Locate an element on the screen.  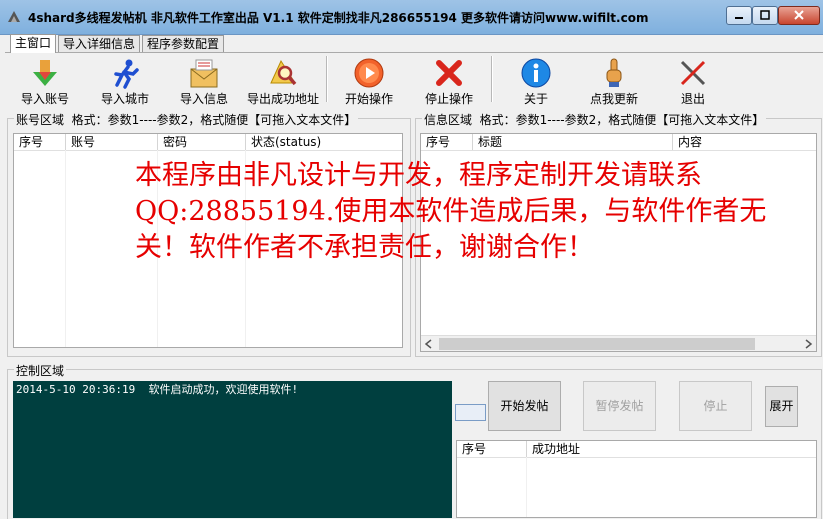
maximize-icon is located at coordinates (765, 15).